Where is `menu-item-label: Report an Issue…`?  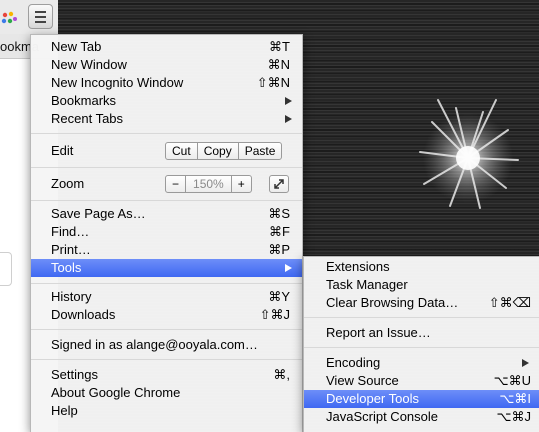
menu-item-label: Report an Issue… is located at coordinates (378, 332).